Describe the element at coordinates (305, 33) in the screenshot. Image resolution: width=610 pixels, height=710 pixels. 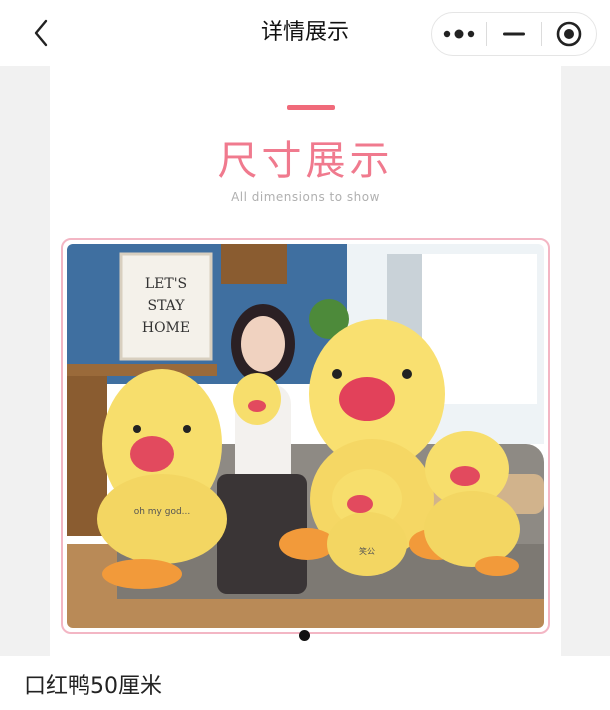
I see `navigation-bar: 详情展示` at that location.